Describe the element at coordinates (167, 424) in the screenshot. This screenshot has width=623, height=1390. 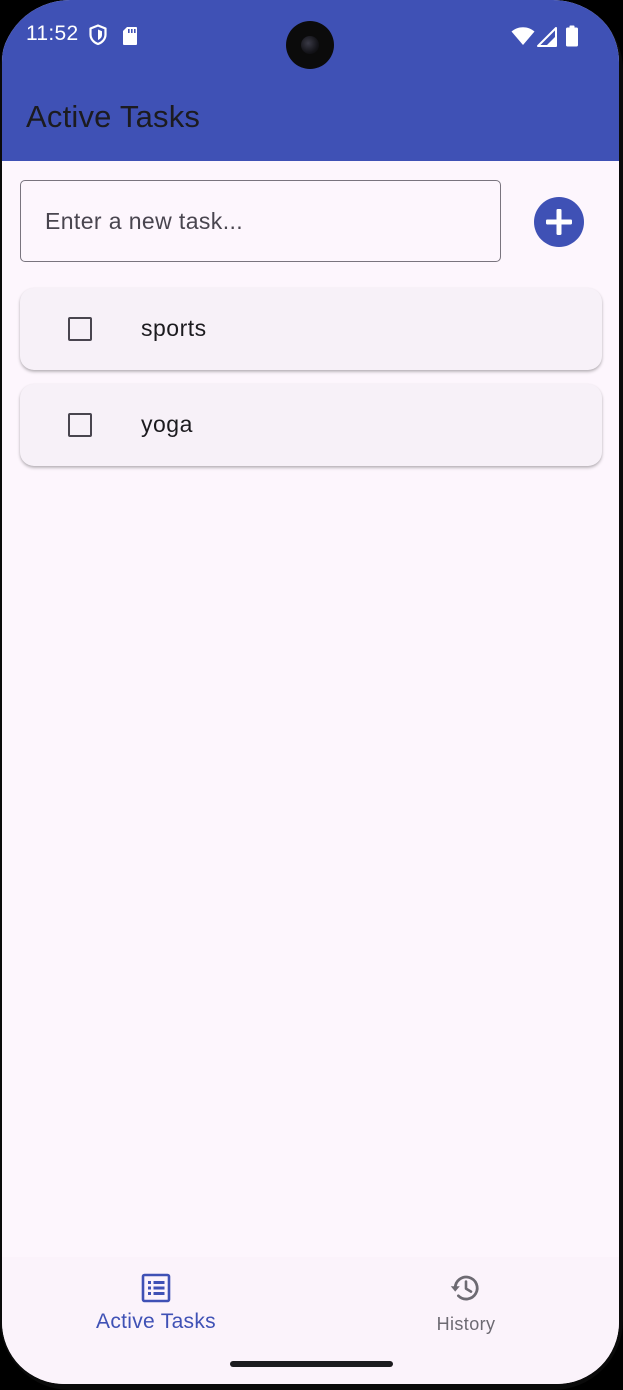
I see `task-label: yoga` at that location.